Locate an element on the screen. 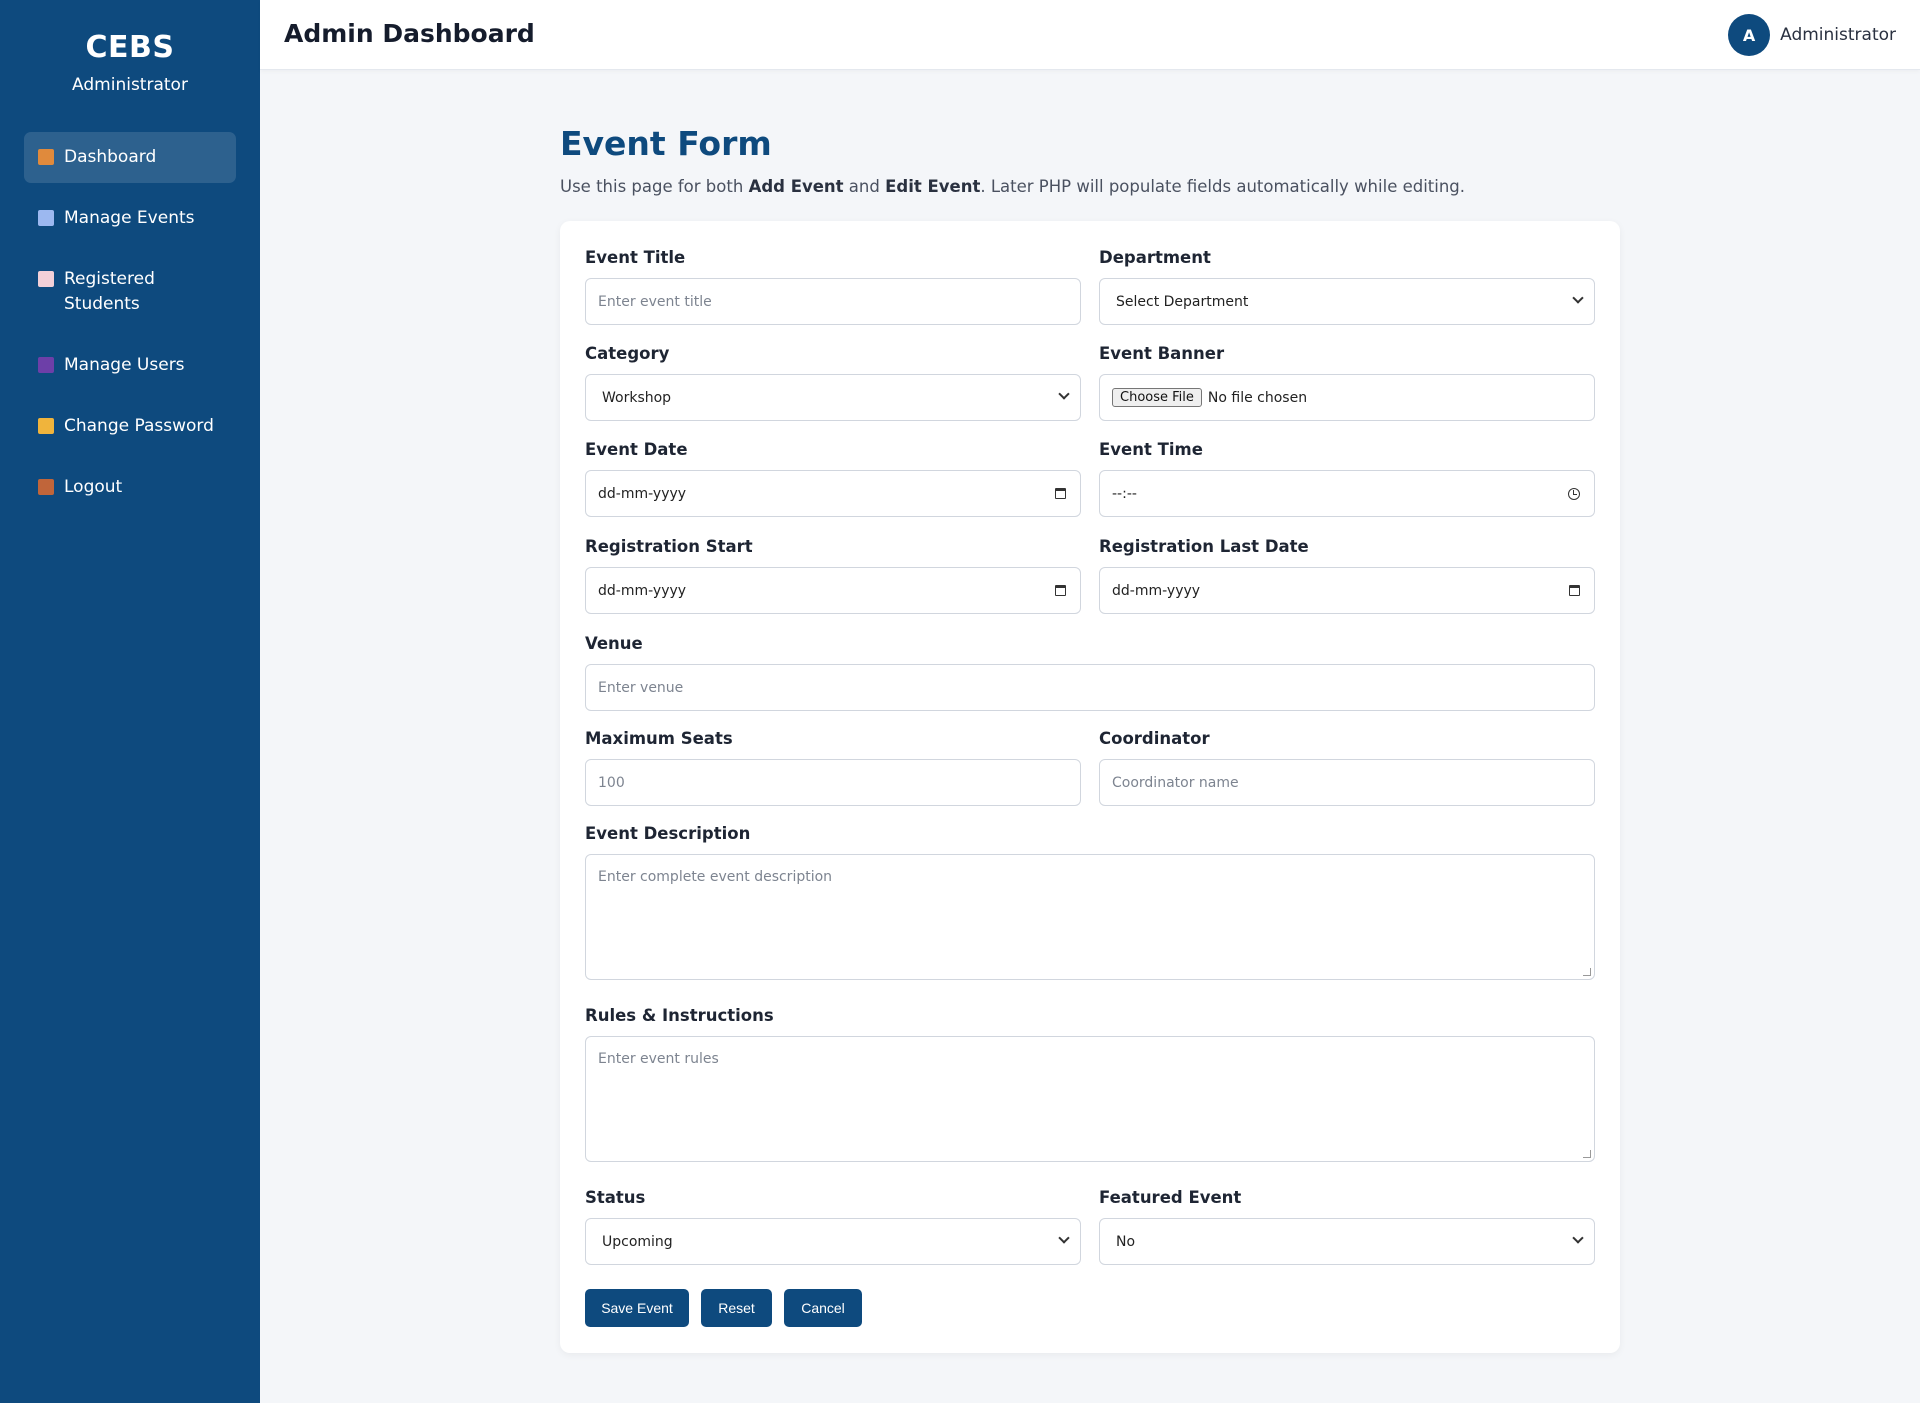 The height and width of the screenshot is (1403, 1920). event-time-label: Event Time is located at coordinates (1151, 449).